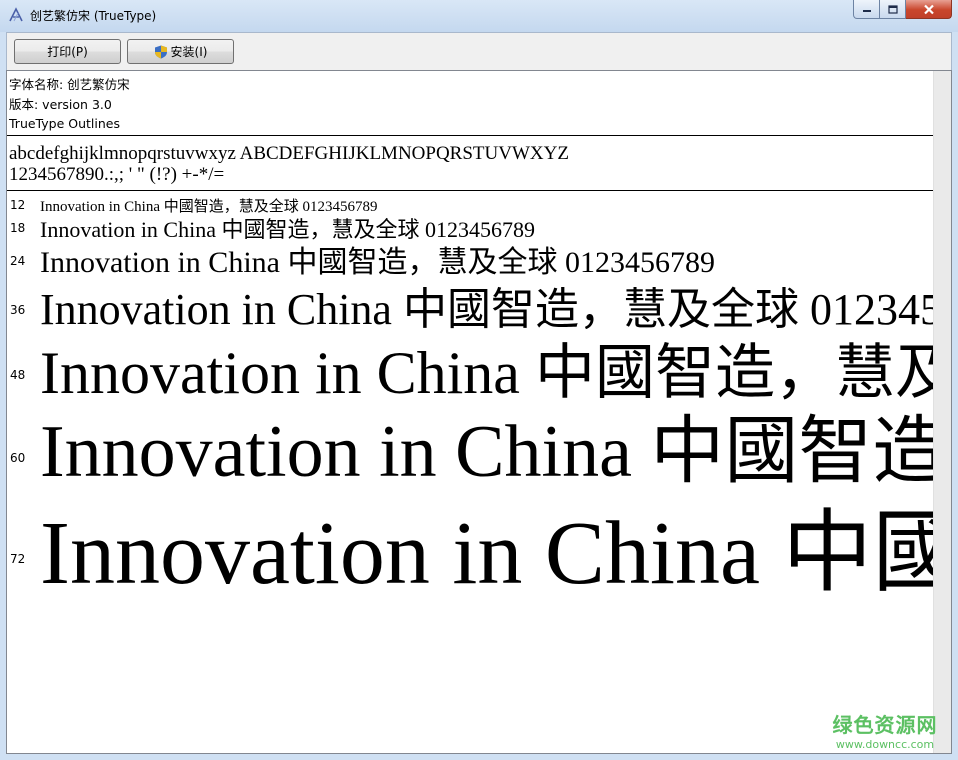  Describe the element at coordinates (479, 51) in the screenshot. I see `toolbar: 打印(P) 安装(I)` at that location.